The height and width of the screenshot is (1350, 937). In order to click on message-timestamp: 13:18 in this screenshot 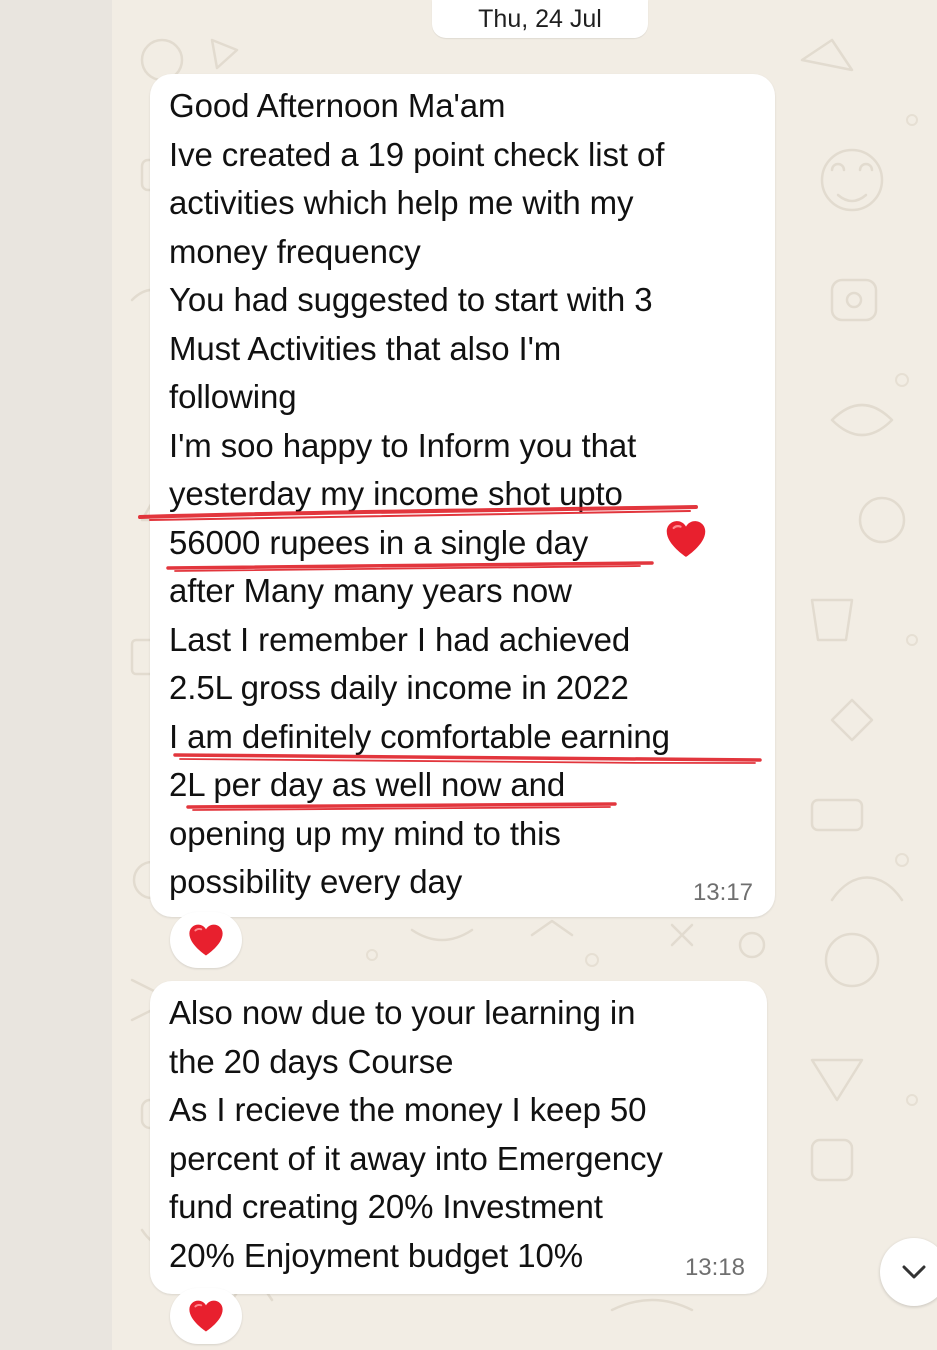, I will do `click(714, 1267)`.